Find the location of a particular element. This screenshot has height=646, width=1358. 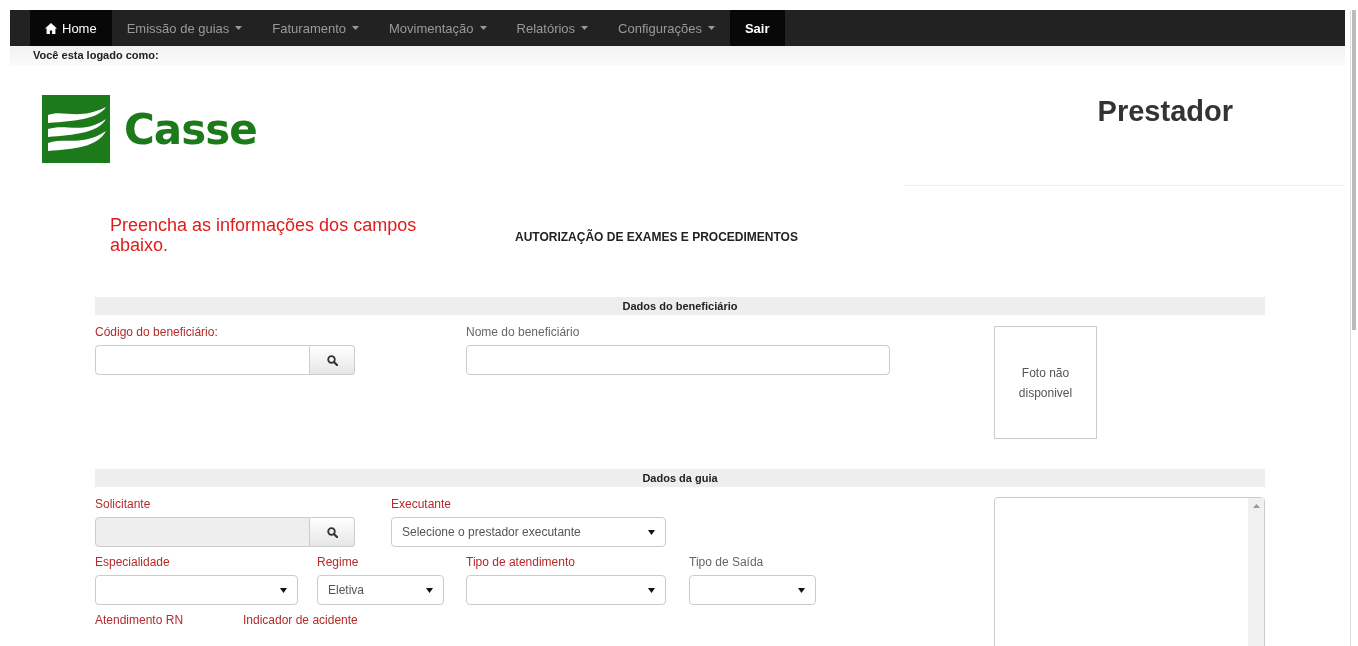

field-label: Indicador de acidente is located at coordinates (301, 620).